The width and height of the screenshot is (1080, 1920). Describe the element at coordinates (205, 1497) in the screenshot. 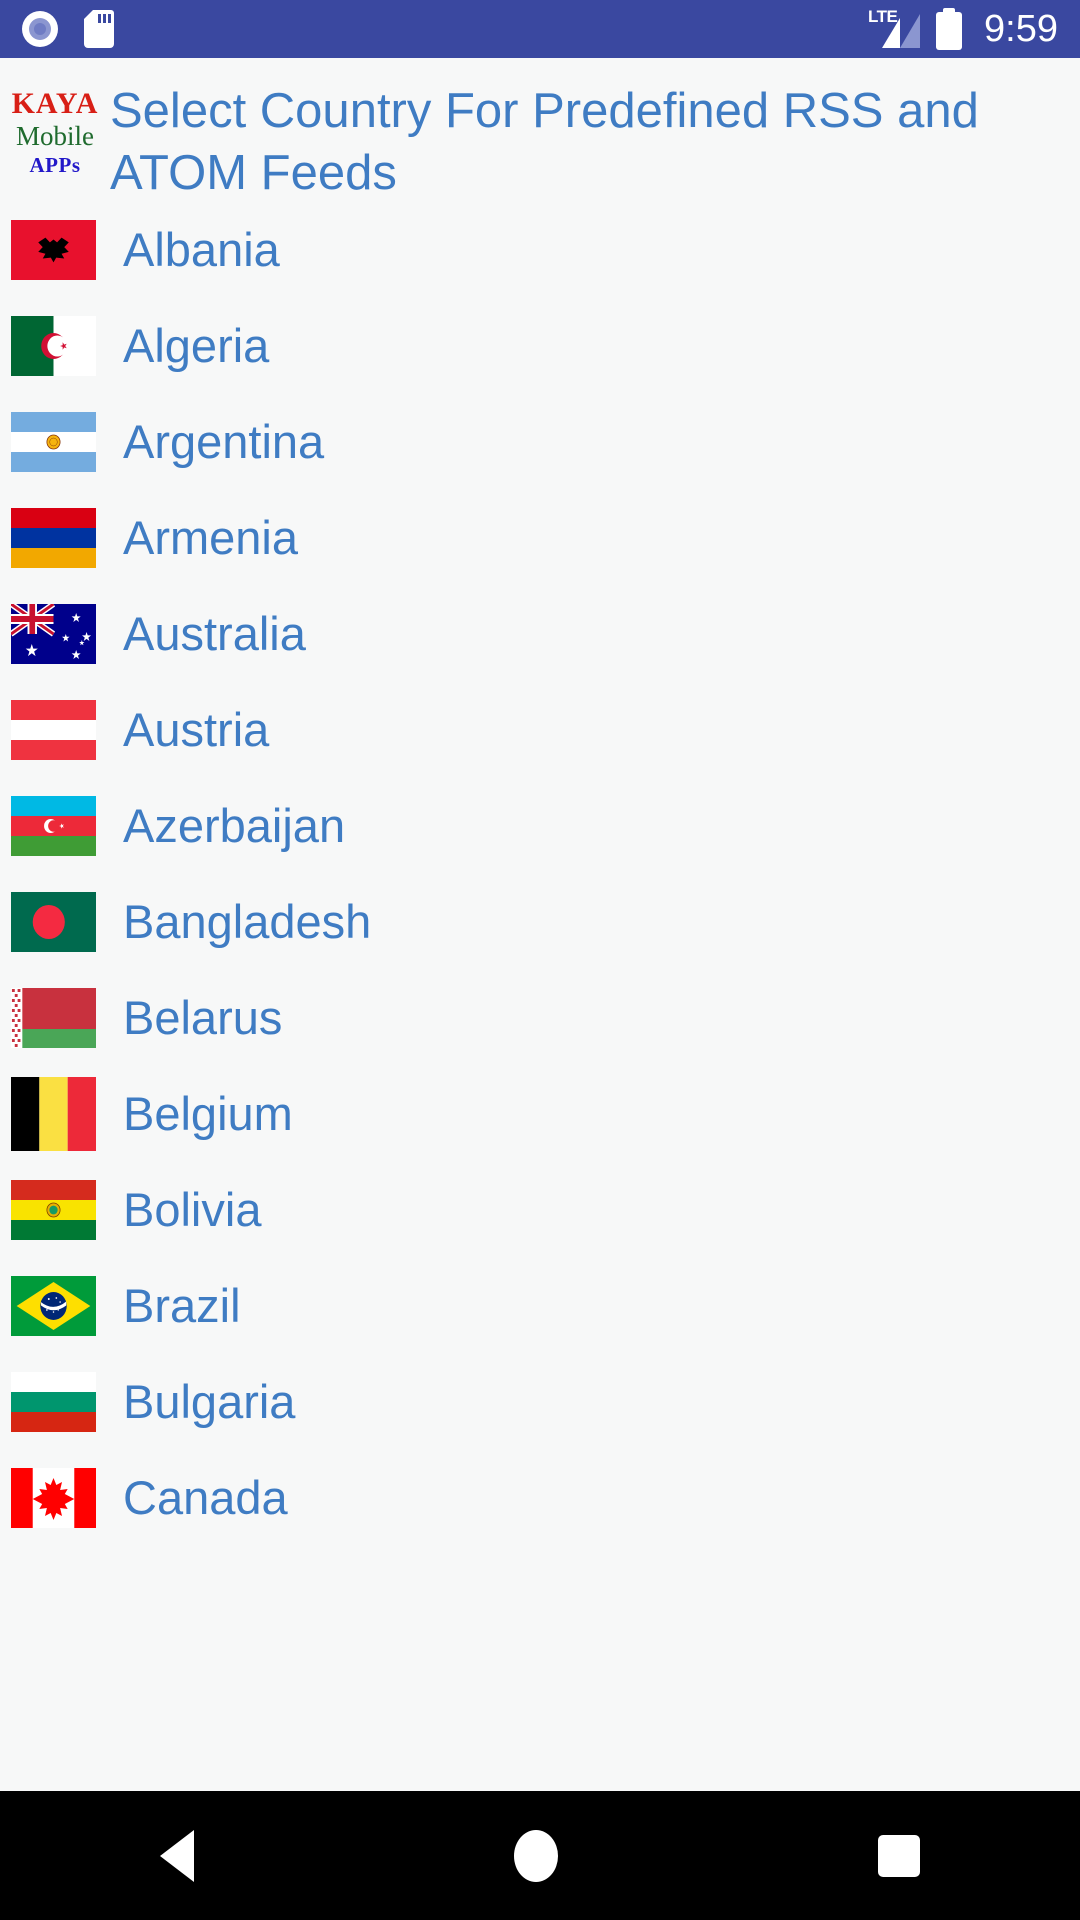

I see `country-name: Canada` at that location.